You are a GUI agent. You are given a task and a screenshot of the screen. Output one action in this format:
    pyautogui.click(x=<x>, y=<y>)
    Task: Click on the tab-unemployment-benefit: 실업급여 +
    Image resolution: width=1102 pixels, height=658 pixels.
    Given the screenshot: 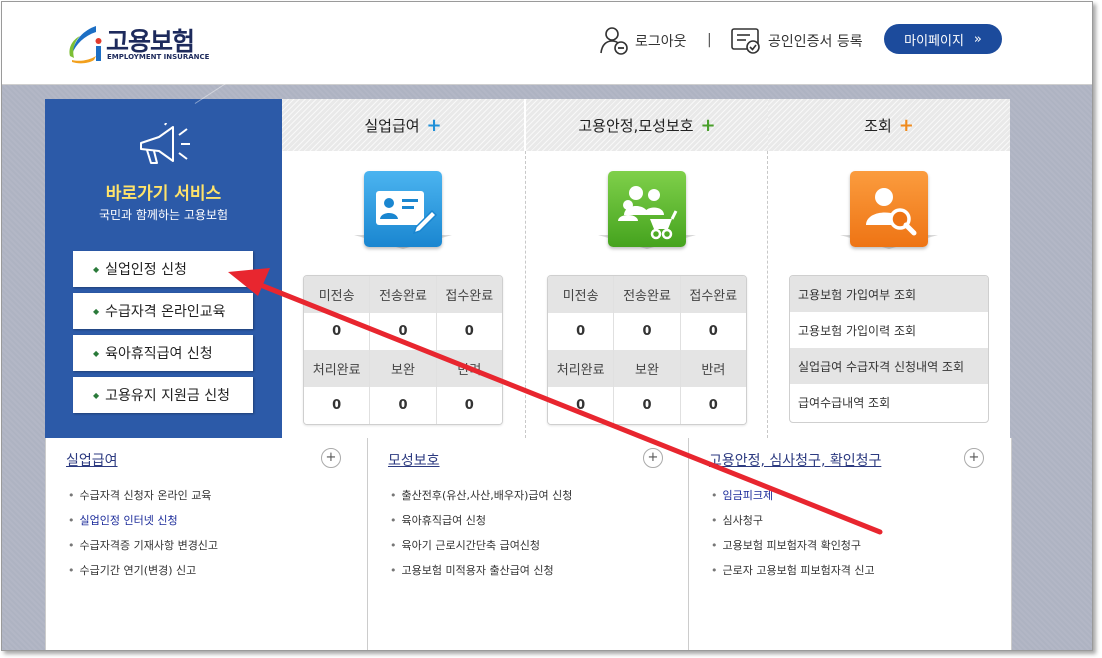 What is the action you would take?
    pyautogui.click(x=403, y=125)
    